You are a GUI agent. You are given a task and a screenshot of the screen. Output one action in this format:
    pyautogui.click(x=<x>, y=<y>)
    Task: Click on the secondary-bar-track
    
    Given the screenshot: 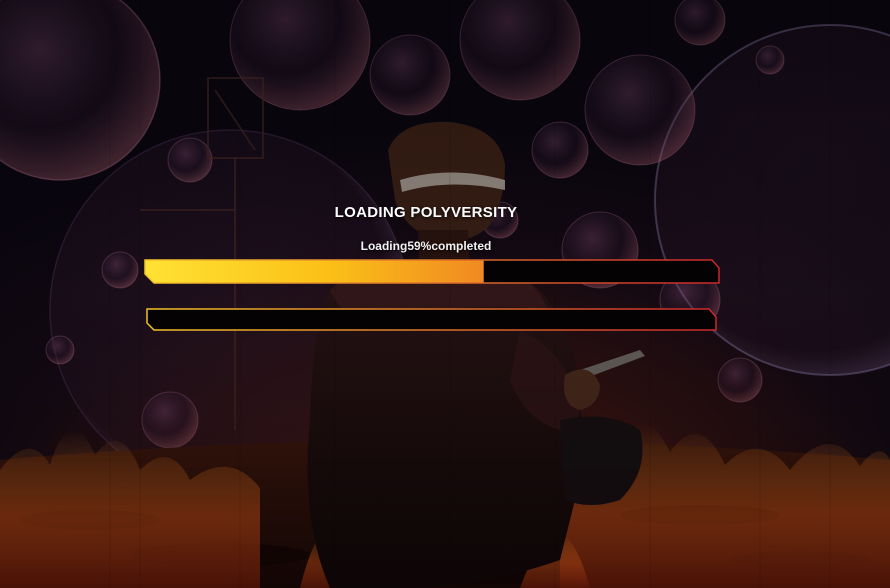 What is the action you would take?
    pyautogui.click(x=431, y=319)
    